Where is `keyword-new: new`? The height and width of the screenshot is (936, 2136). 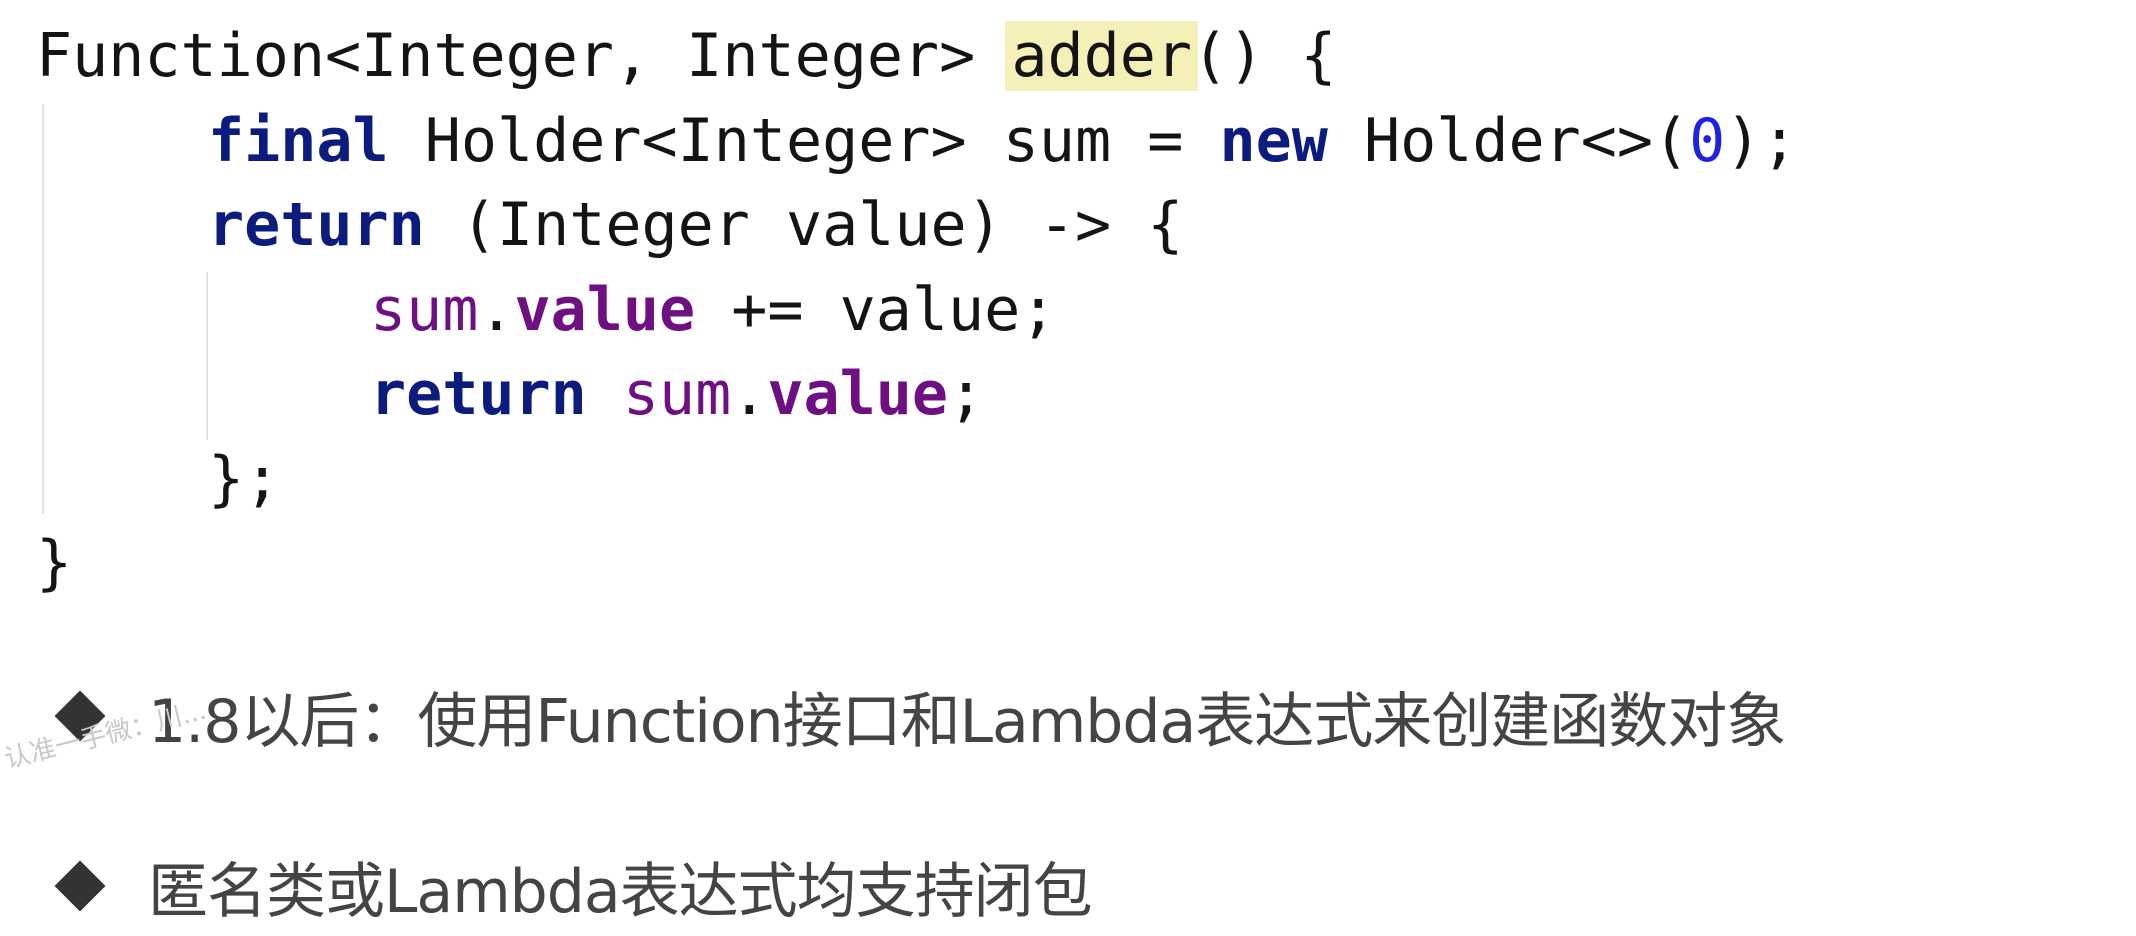
keyword-new: new is located at coordinates (1273, 140).